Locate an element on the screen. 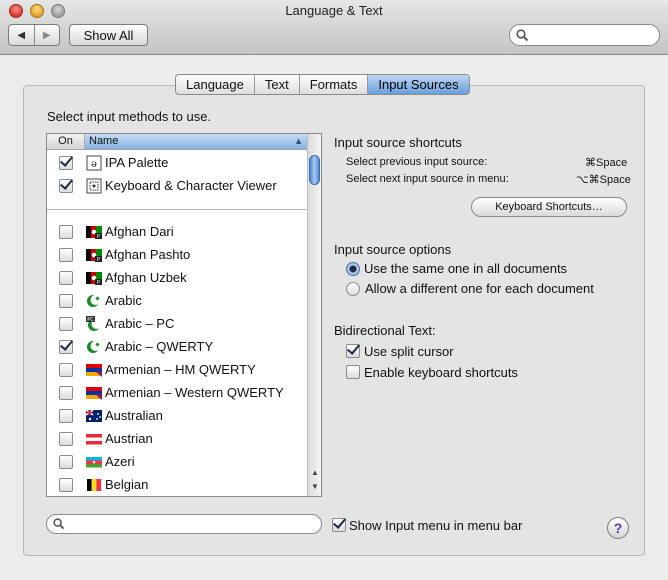 The height and width of the screenshot is (580, 668). list-item-label: Australian is located at coordinates (134, 415).